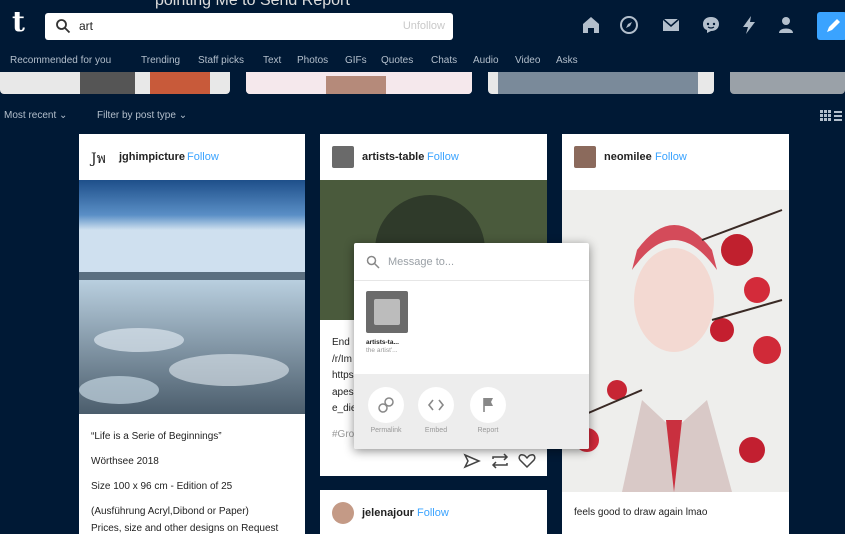 The height and width of the screenshot is (534, 845). Describe the element at coordinates (527, 60) in the screenshot. I see `tab-video: Video` at that location.